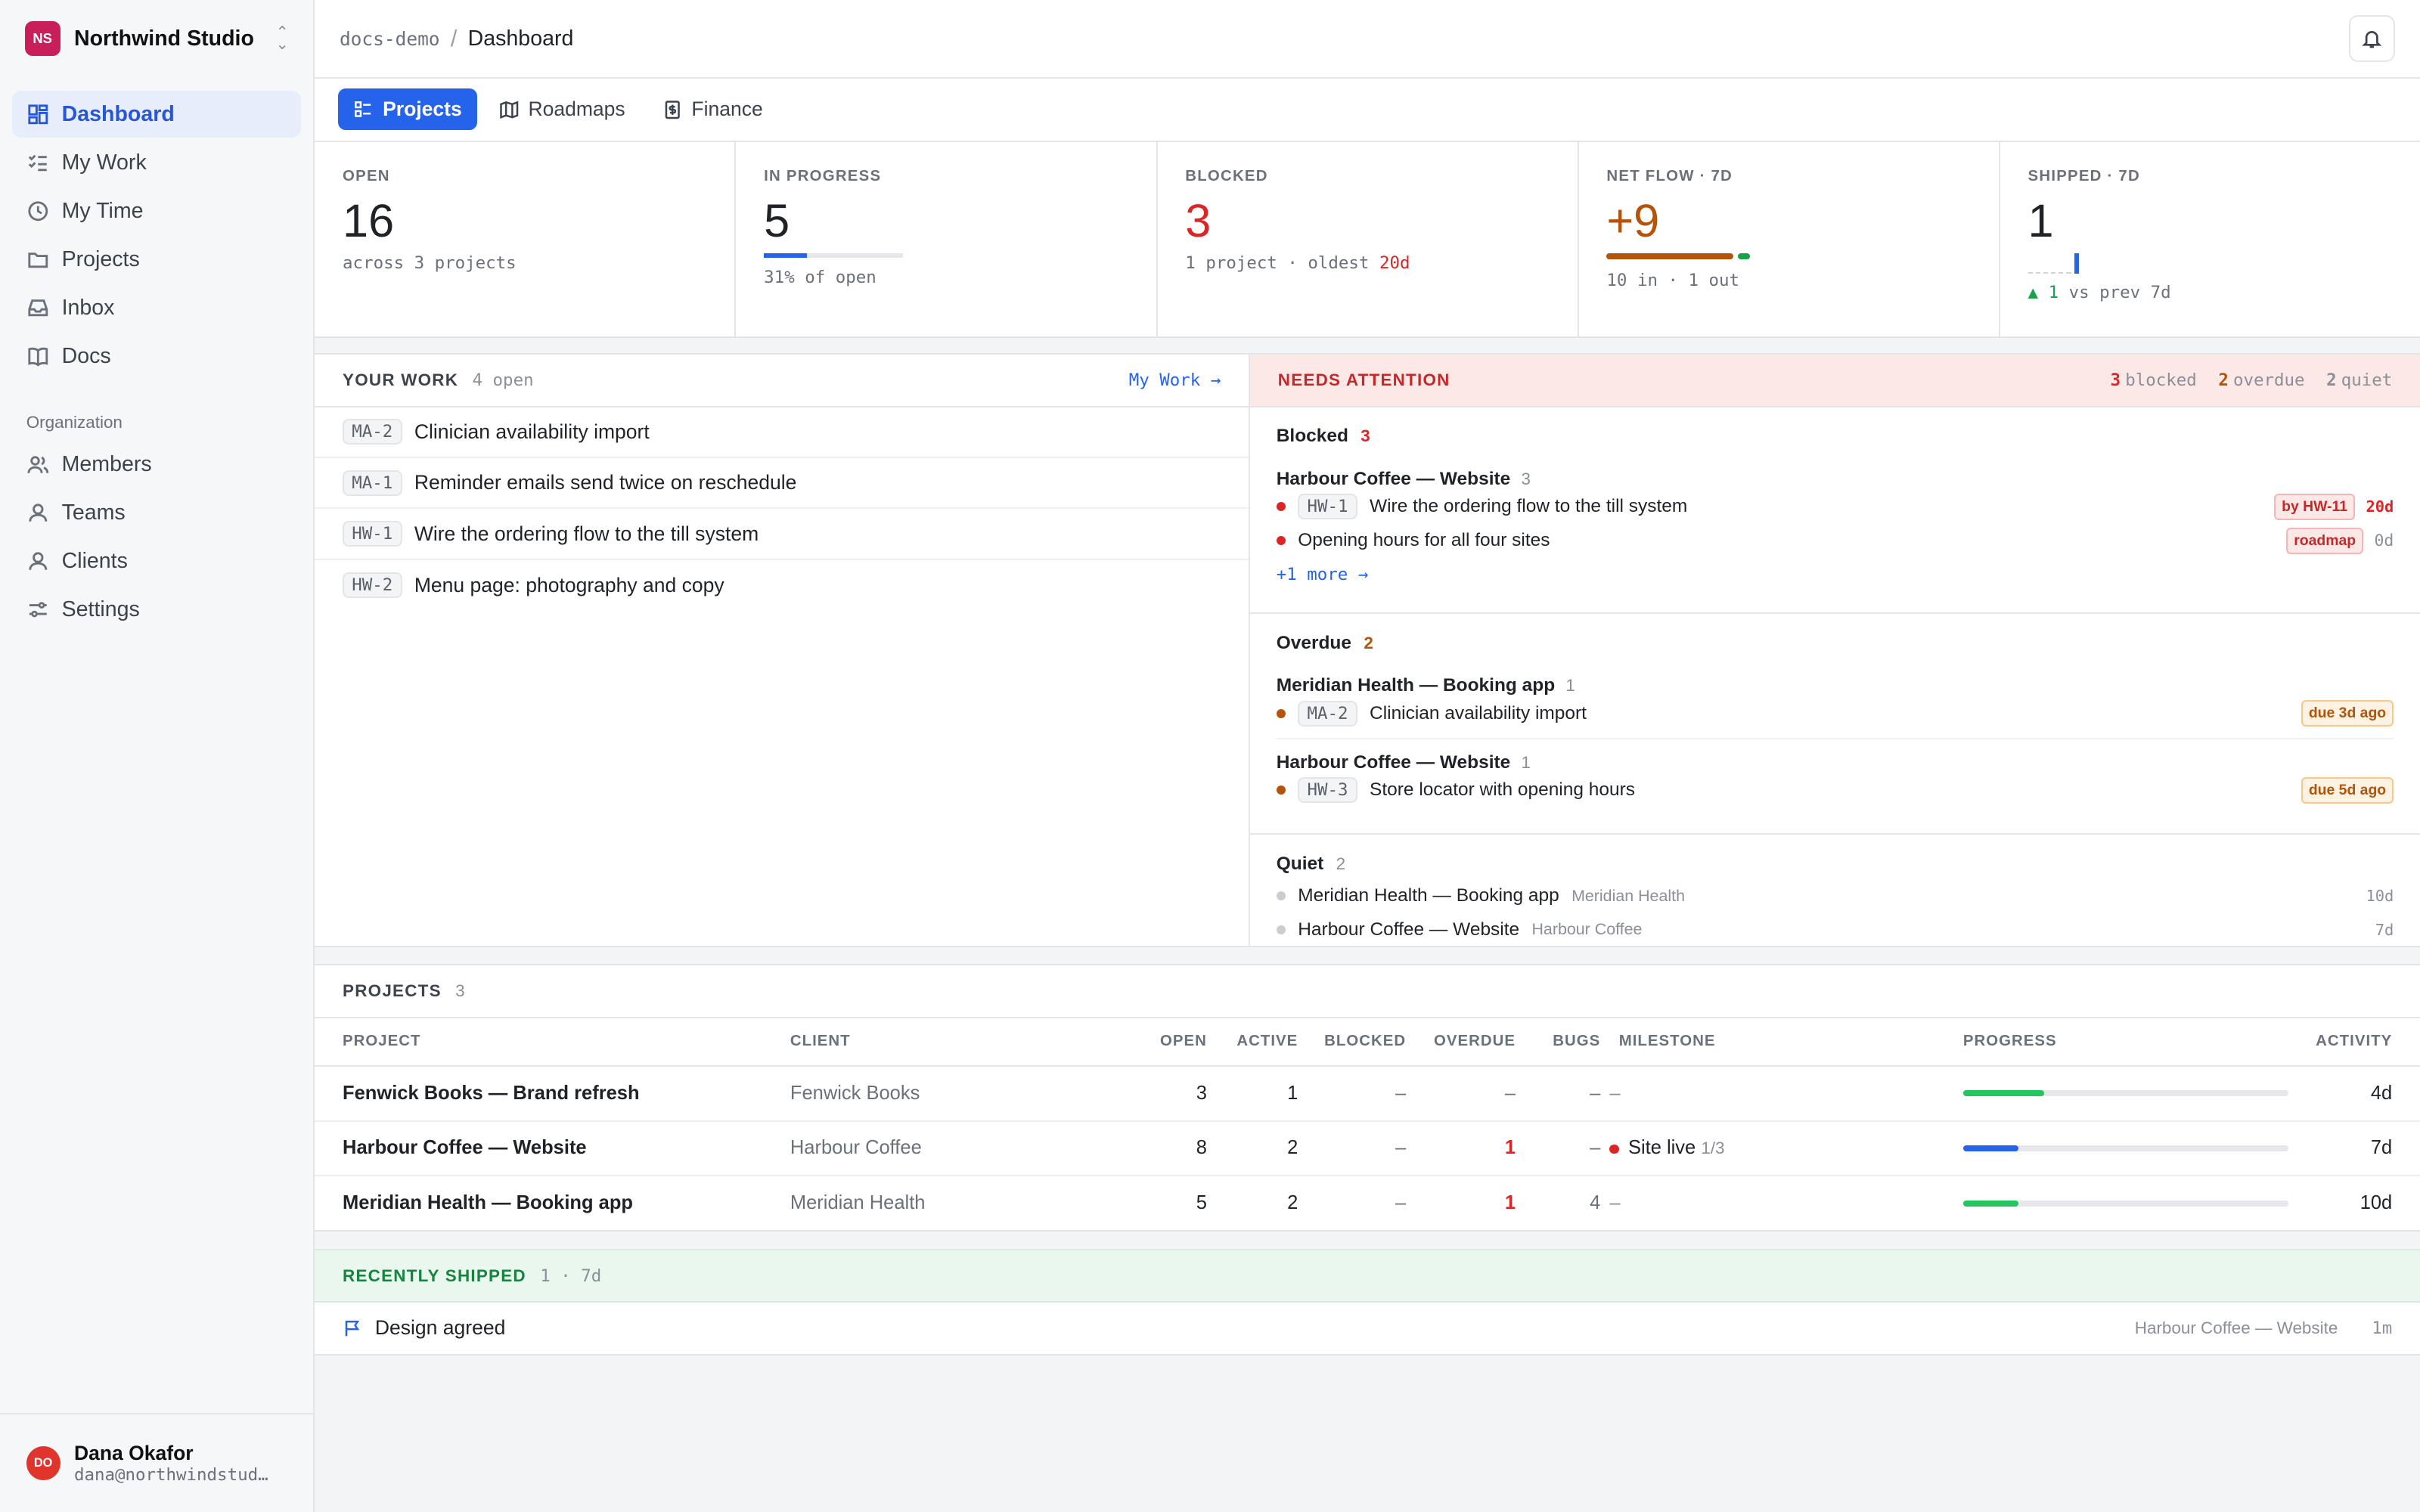  I want to click on sliders-icon, so click(38, 610).